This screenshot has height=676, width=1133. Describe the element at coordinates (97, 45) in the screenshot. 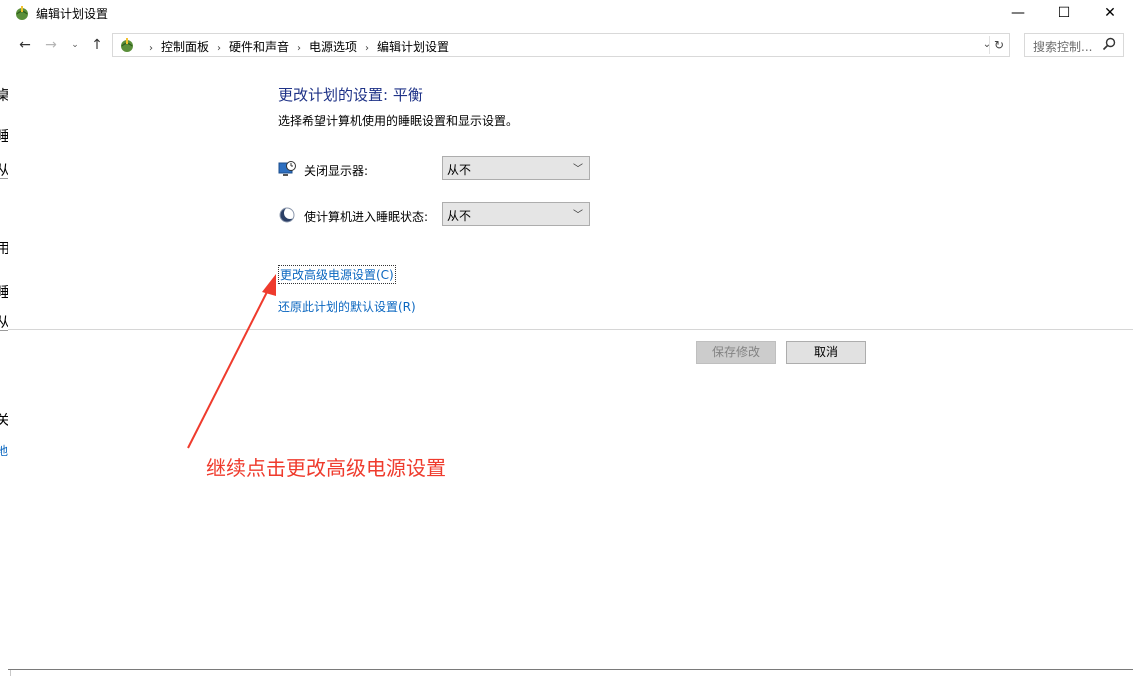

I see `up-arrow-icon: ↑` at that location.